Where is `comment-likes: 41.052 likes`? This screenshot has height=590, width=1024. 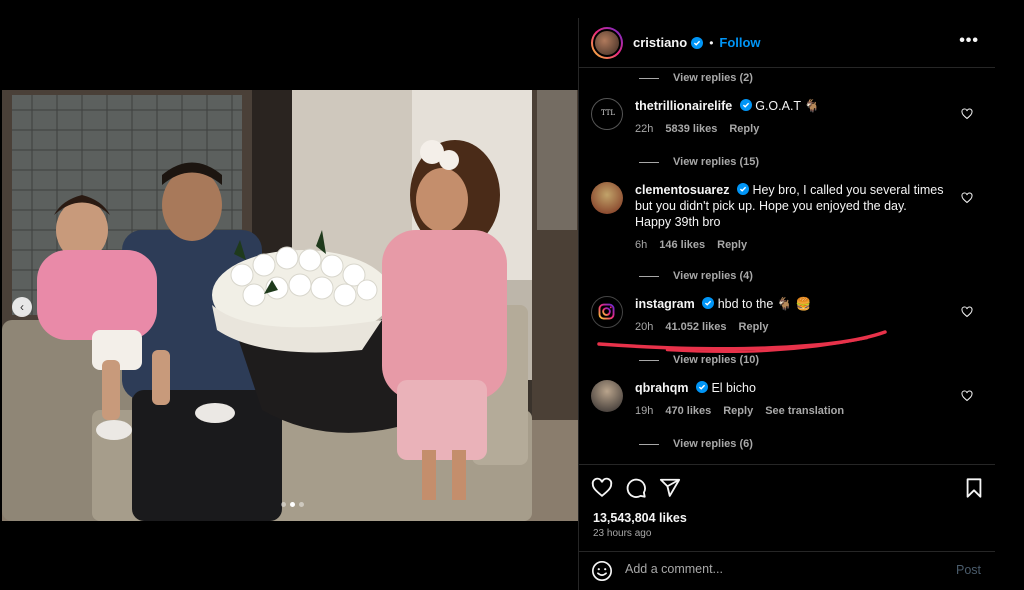 comment-likes: 41.052 likes is located at coordinates (695, 327).